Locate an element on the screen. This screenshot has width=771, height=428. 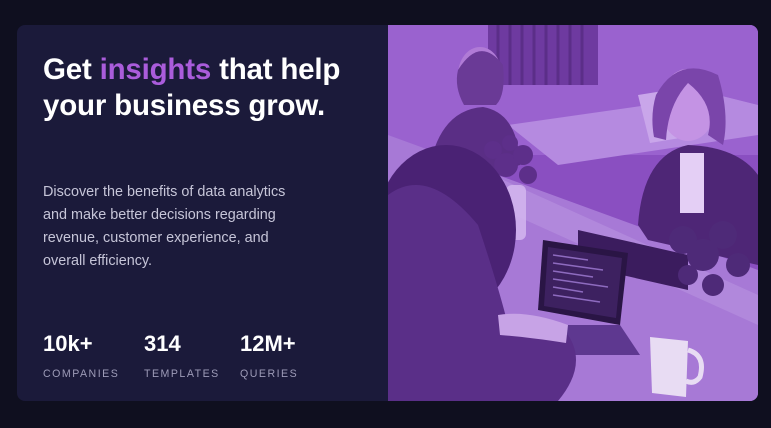
stat-label: COMPANIES is located at coordinates (81, 374).